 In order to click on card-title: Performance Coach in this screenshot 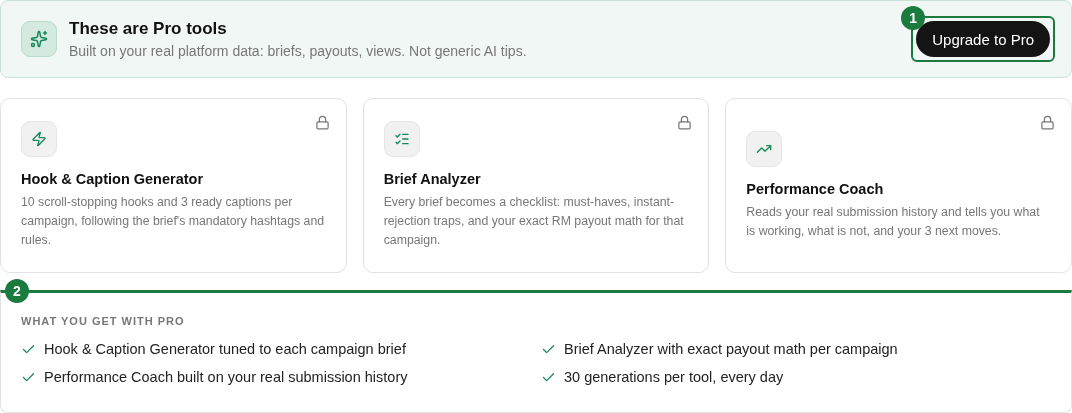, I will do `click(815, 188)`.